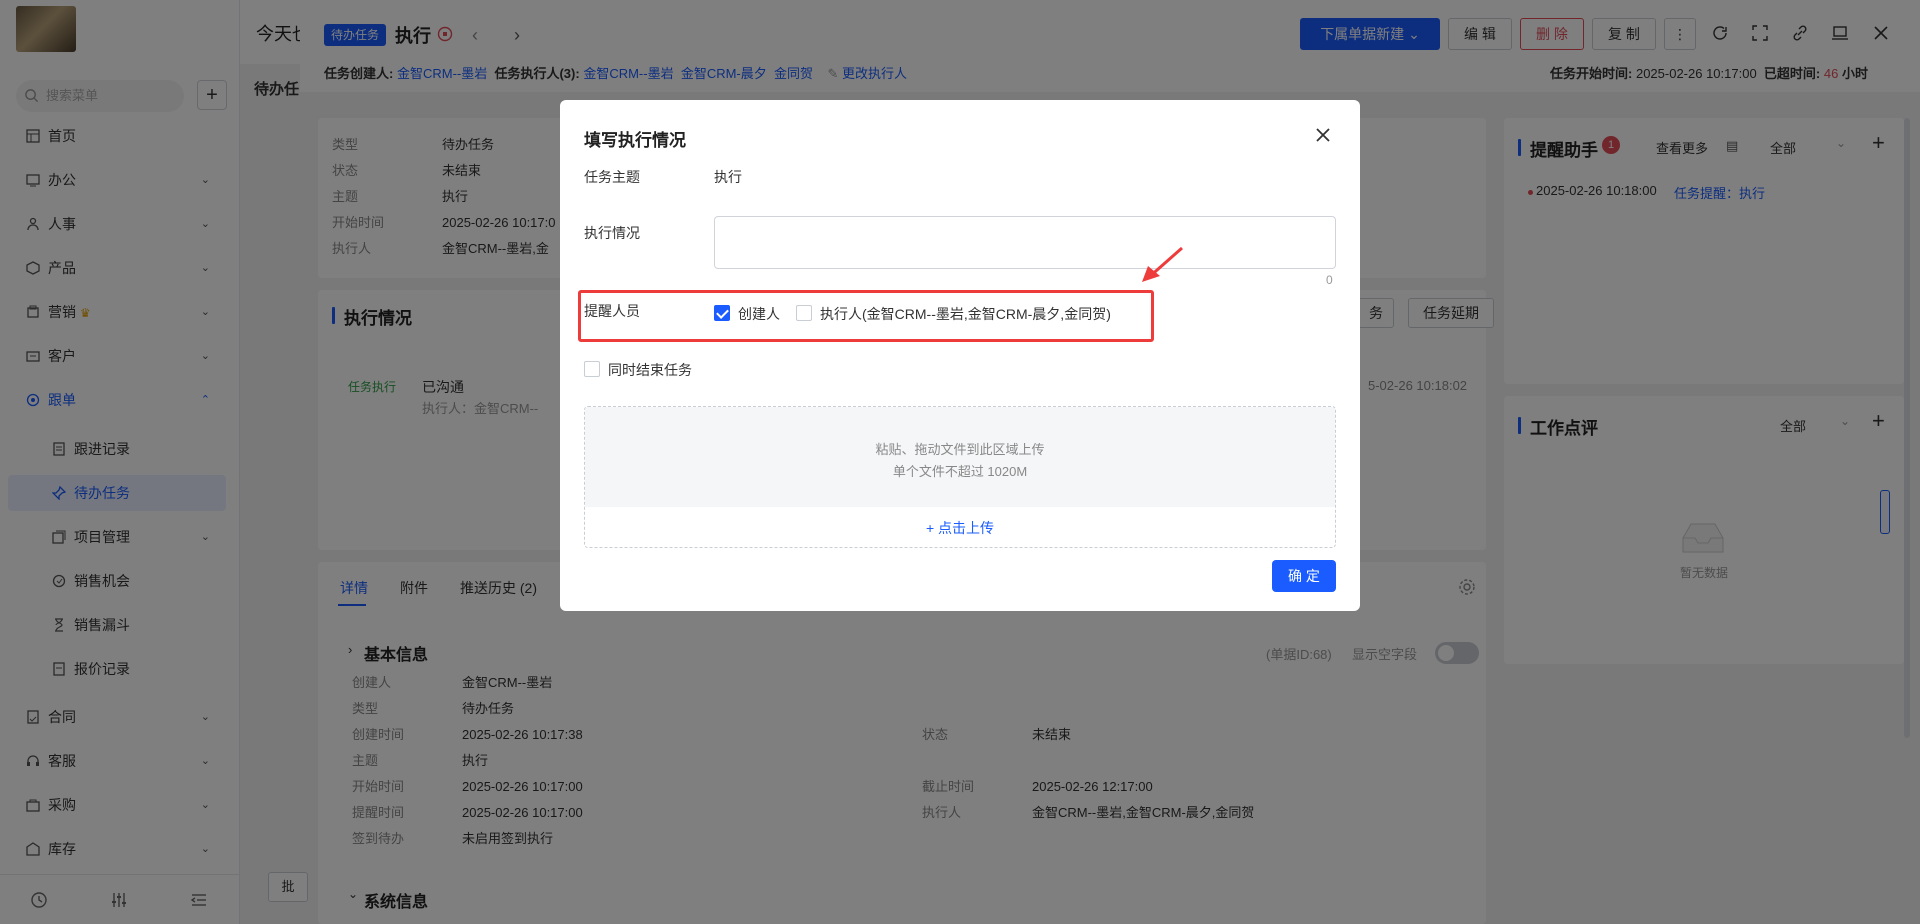  I want to click on end-task-checkbox, so click(592, 369).